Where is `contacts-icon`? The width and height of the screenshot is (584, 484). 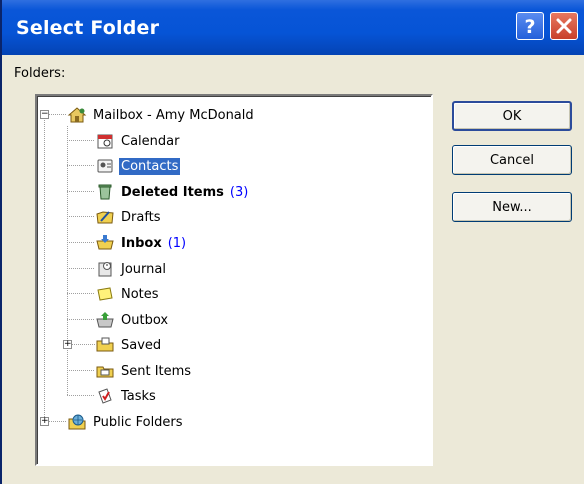
contacts-icon is located at coordinates (105, 166).